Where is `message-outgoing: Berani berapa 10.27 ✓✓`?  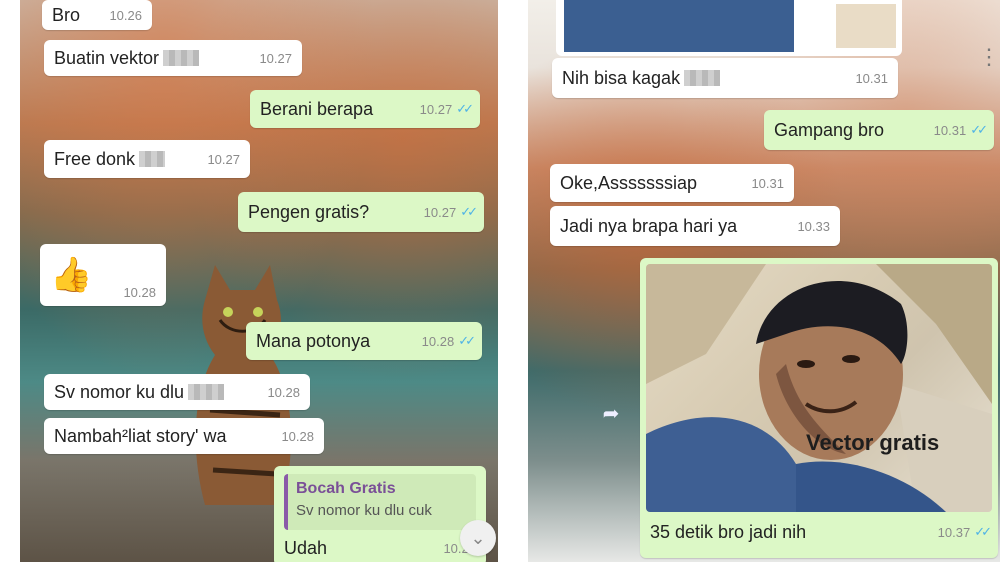 message-outgoing: Berani berapa 10.27 ✓✓ is located at coordinates (365, 109).